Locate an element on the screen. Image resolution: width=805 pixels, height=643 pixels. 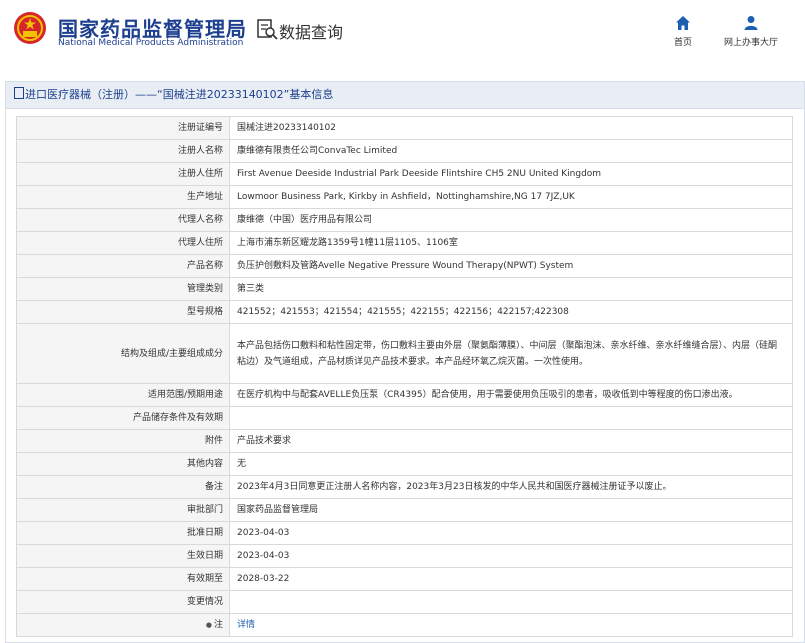
row-label: 注册人住所 is located at coordinates (123, 174).